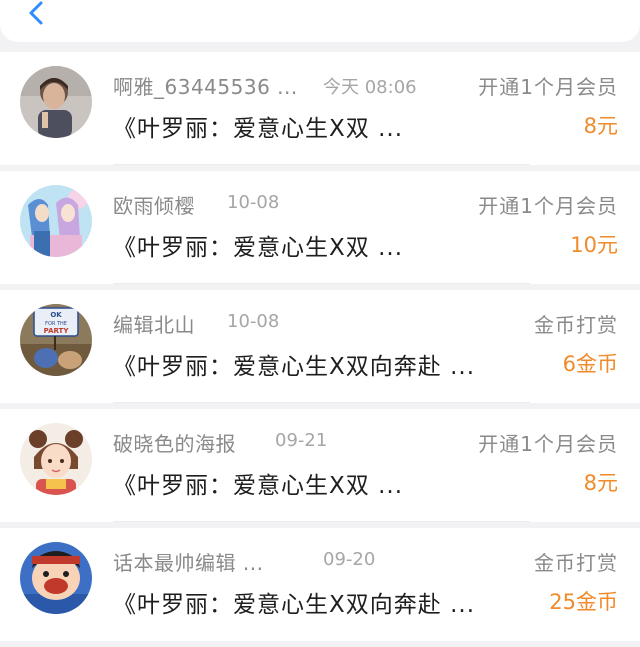 The width and height of the screenshot is (640, 647). I want to click on back-button, so click(36, 14).